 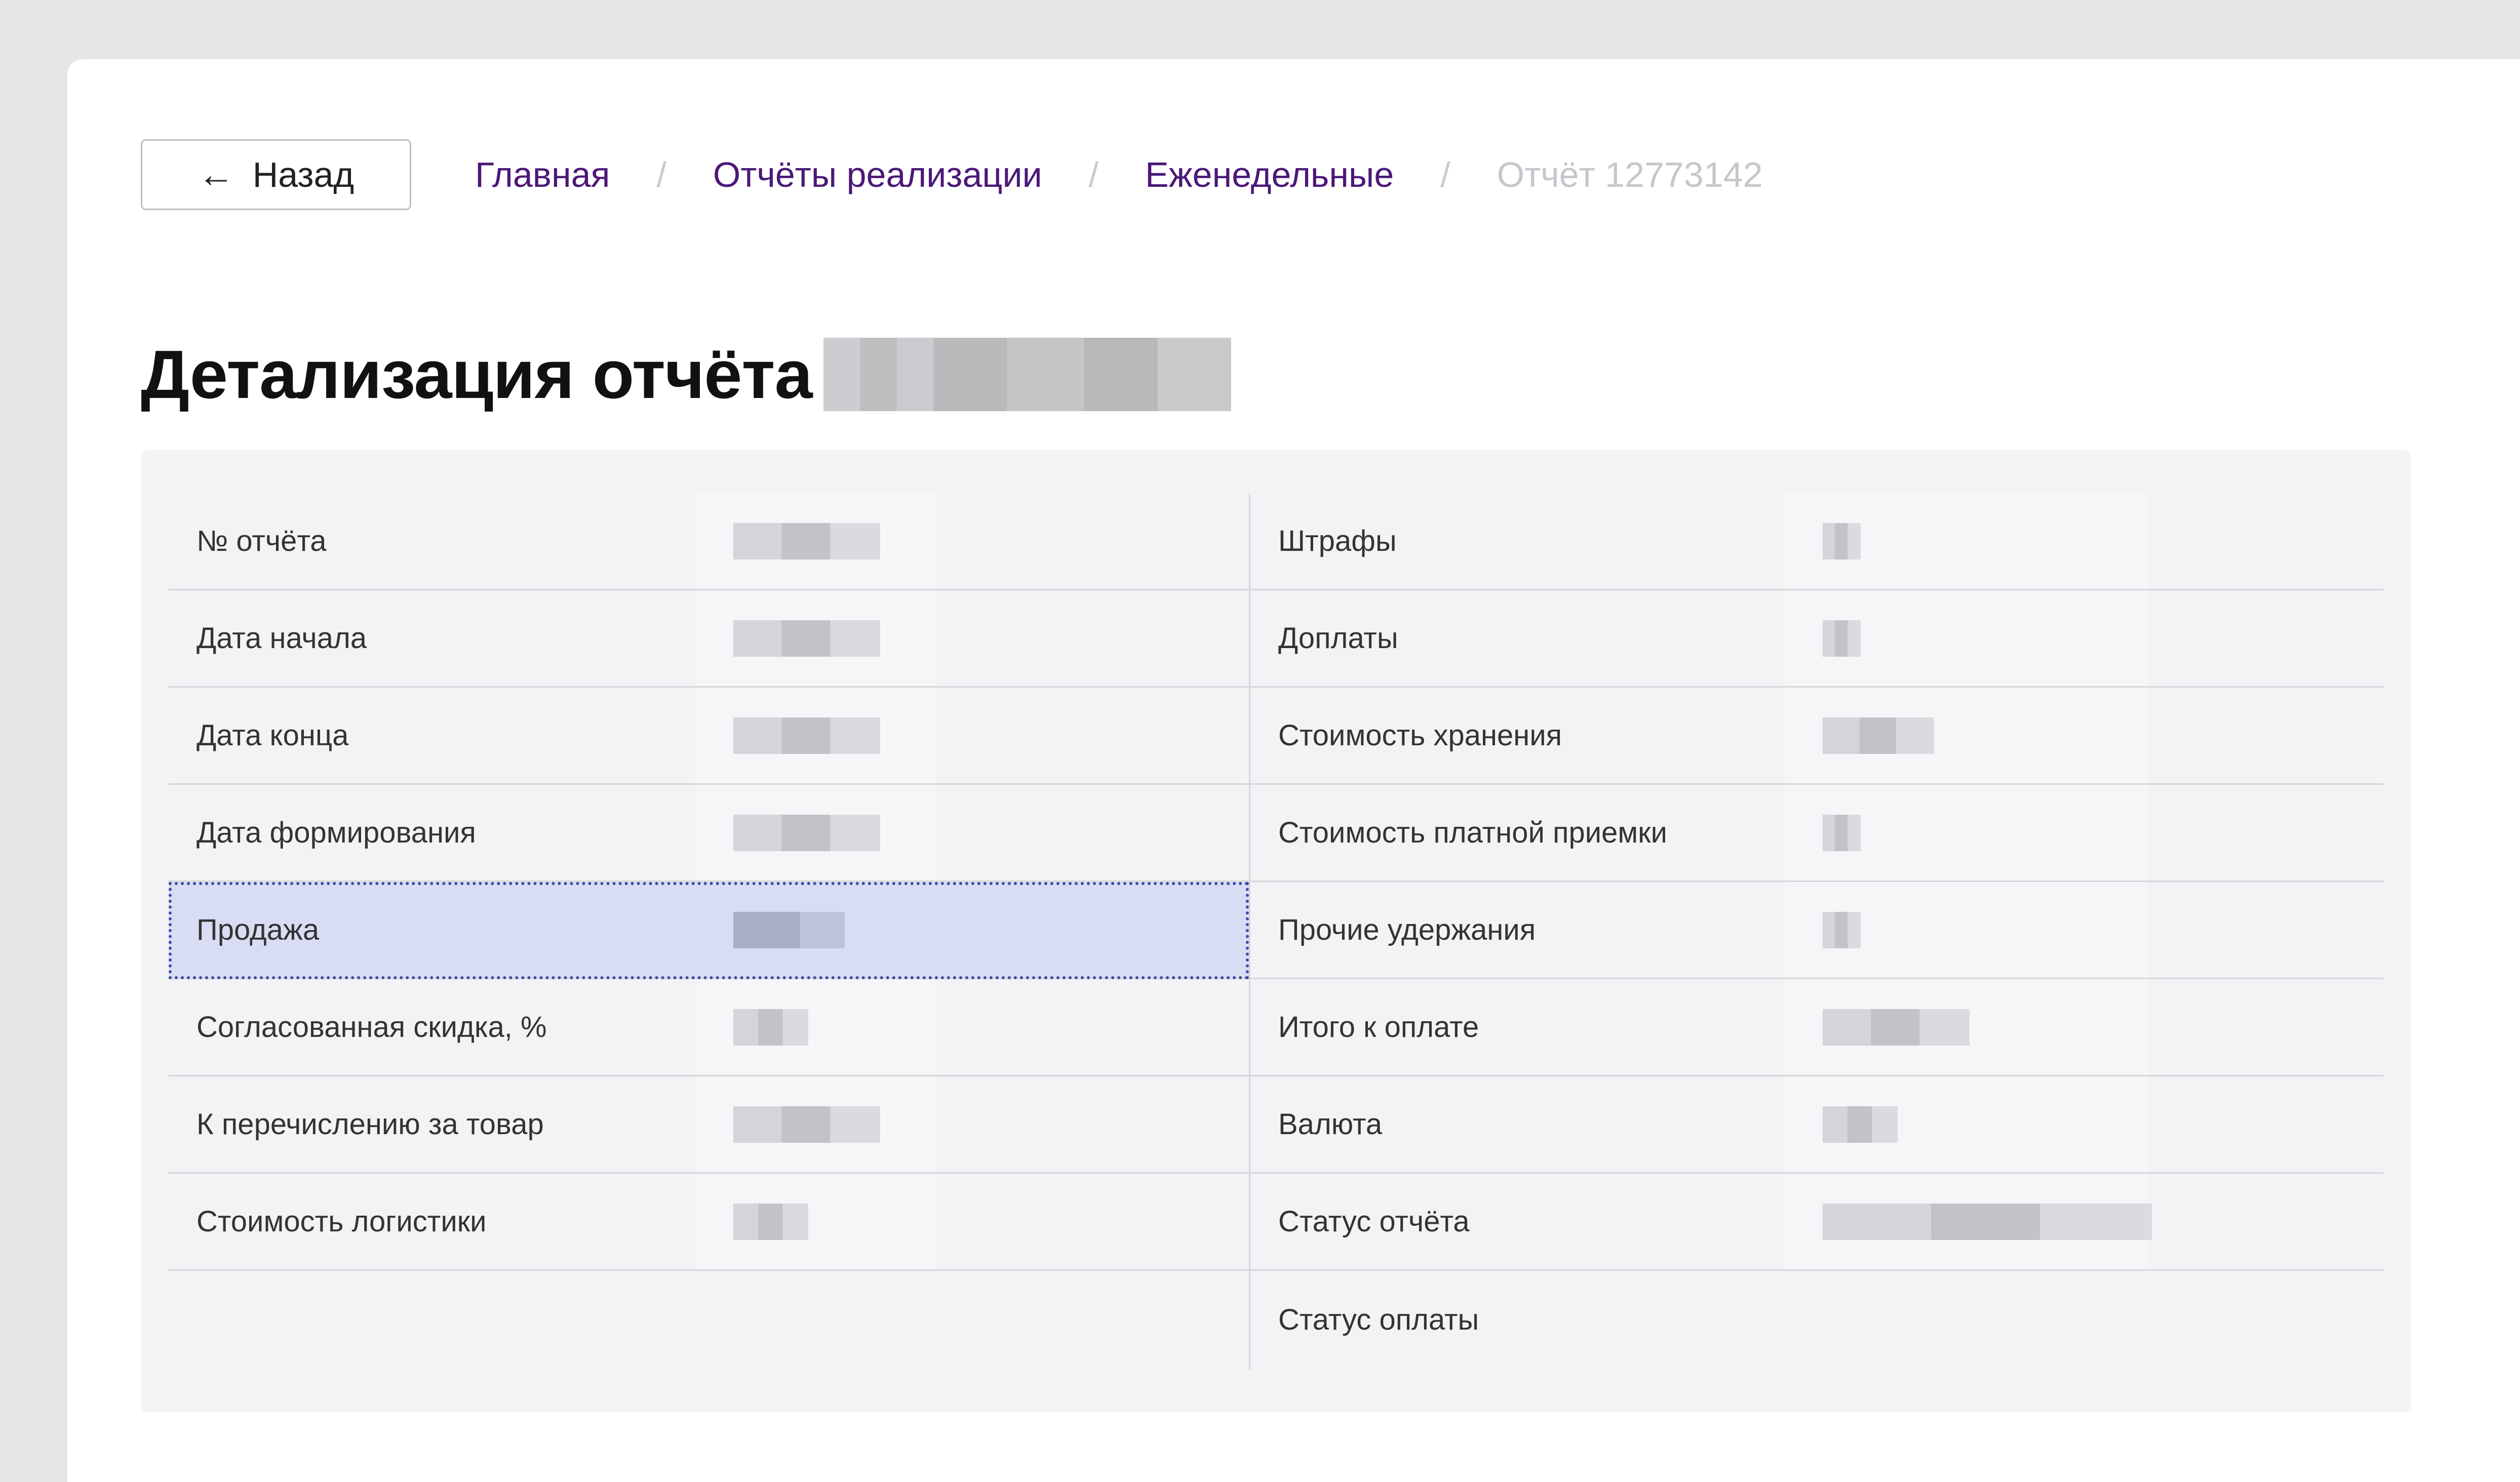 I want to click on redacted-title-value, so click(x=1027, y=374).